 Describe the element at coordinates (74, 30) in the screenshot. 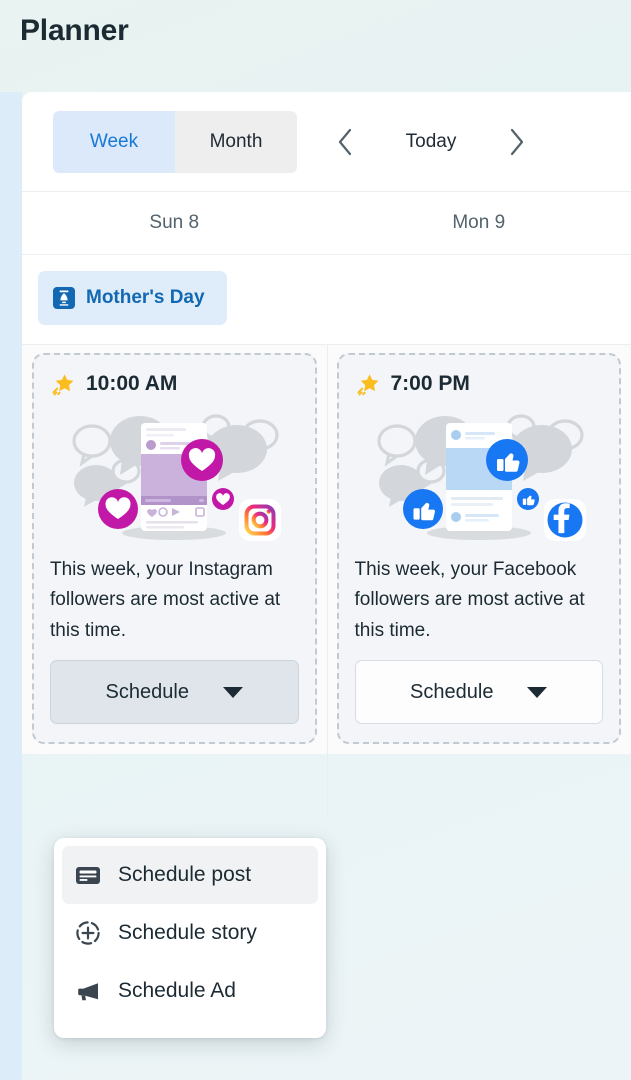

I see `page-title: Planner` at that location.